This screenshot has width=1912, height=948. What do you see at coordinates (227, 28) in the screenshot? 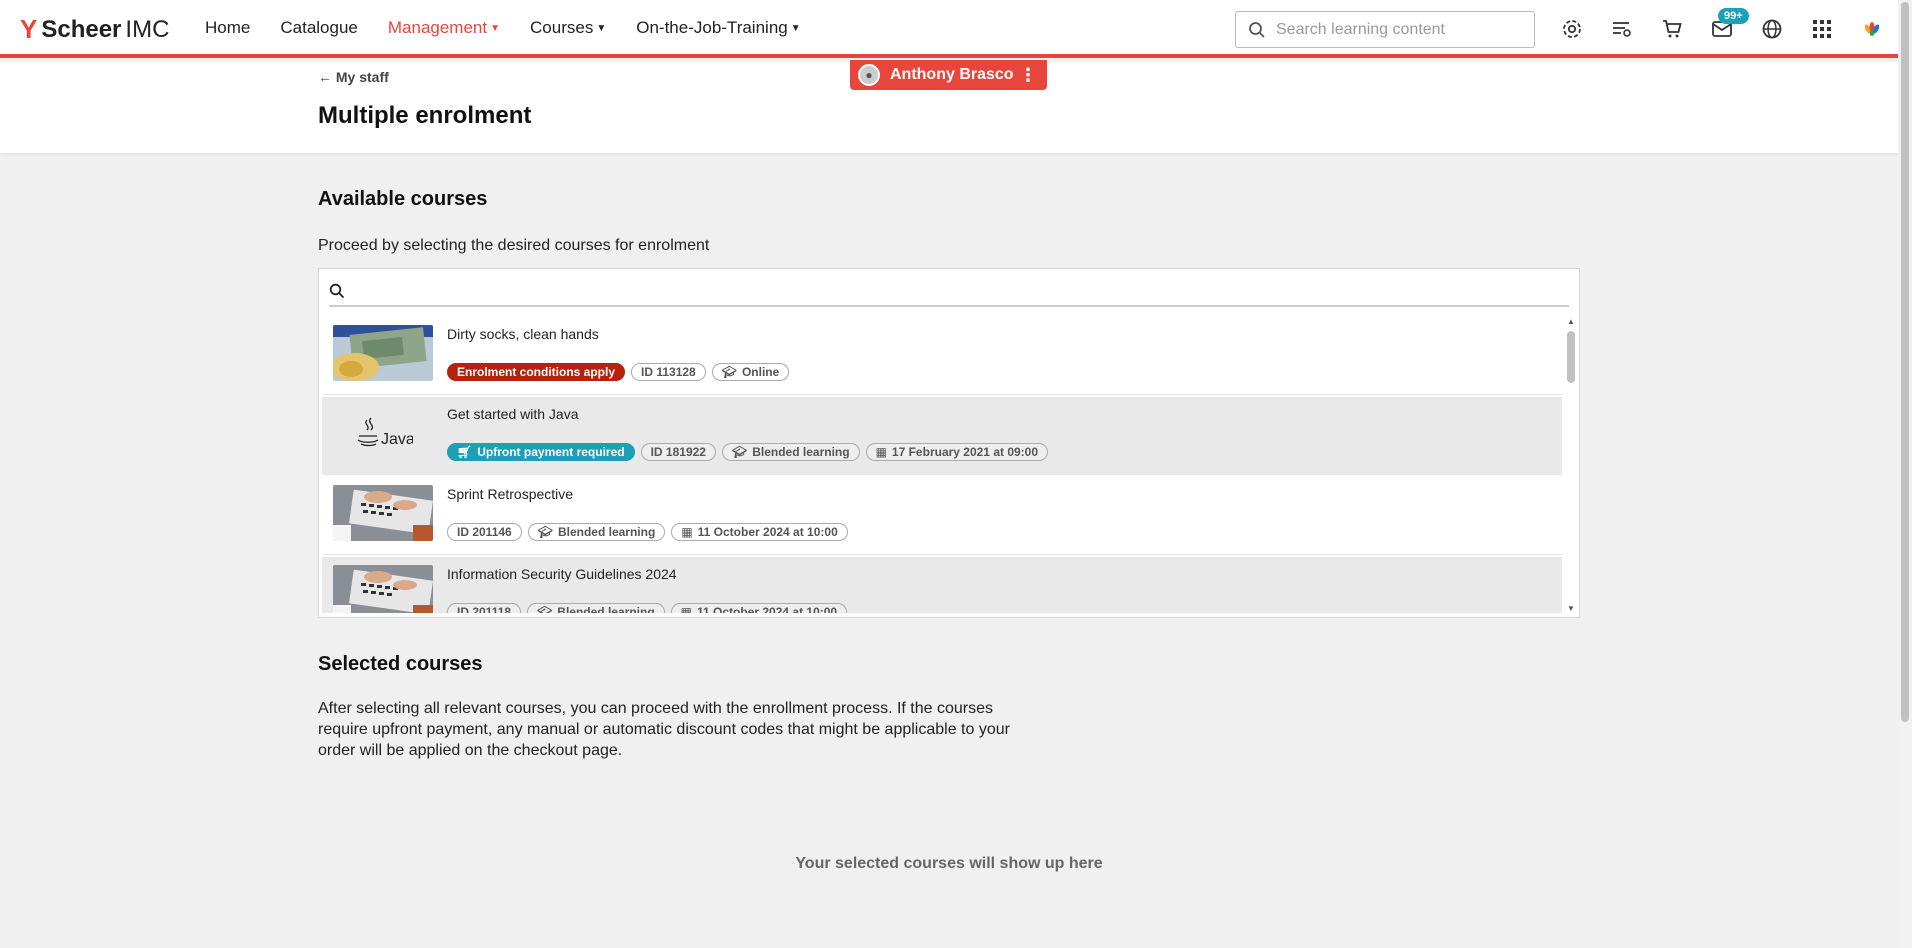
I see `nav-home: Home` at bounding box center [227, 28].